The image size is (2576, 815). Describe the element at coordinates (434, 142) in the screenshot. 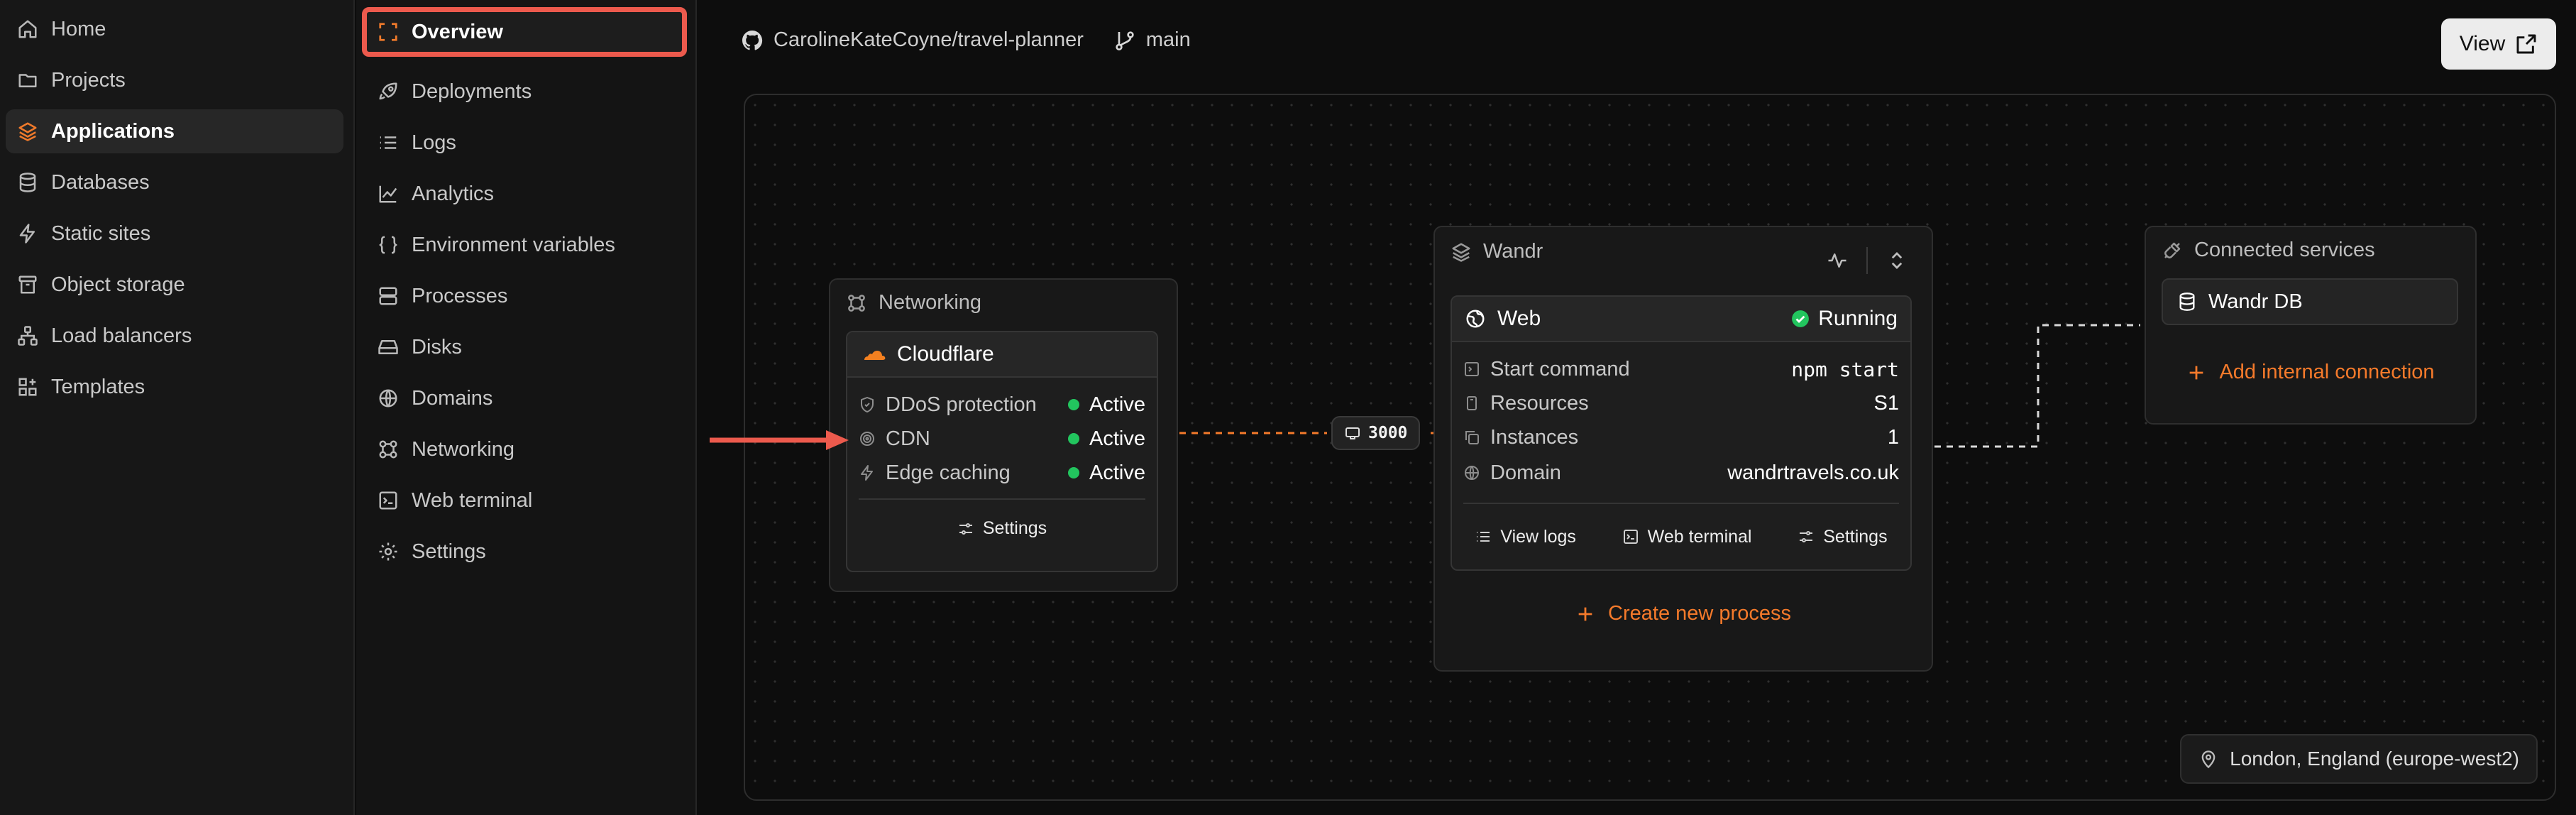

I see `subnav-item-label: Logs` at that location.